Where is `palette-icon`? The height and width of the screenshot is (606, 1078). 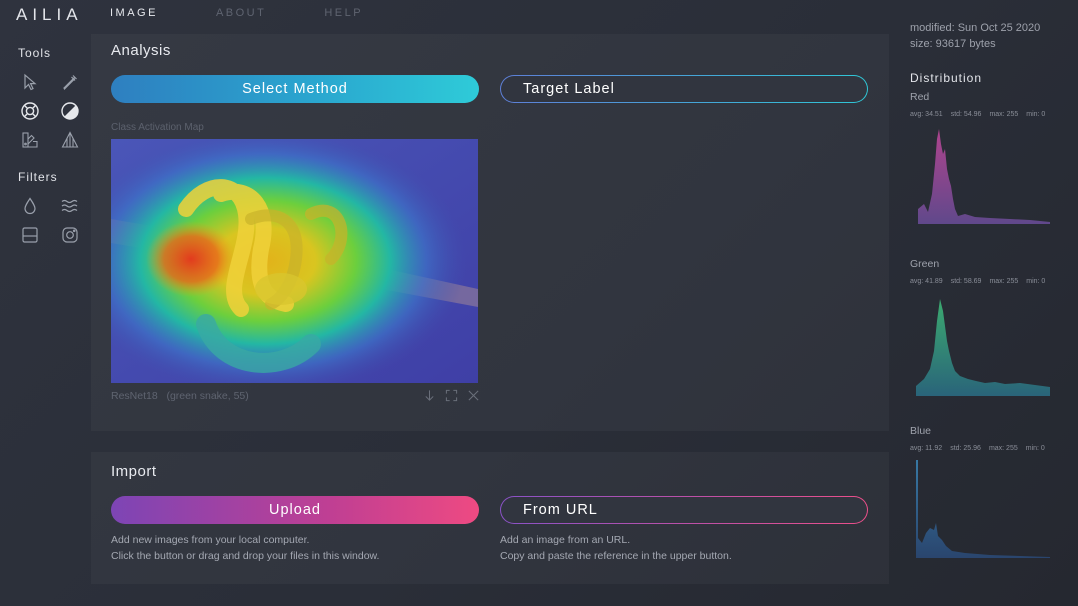 palette-icon is located at coordinates (30, 140).